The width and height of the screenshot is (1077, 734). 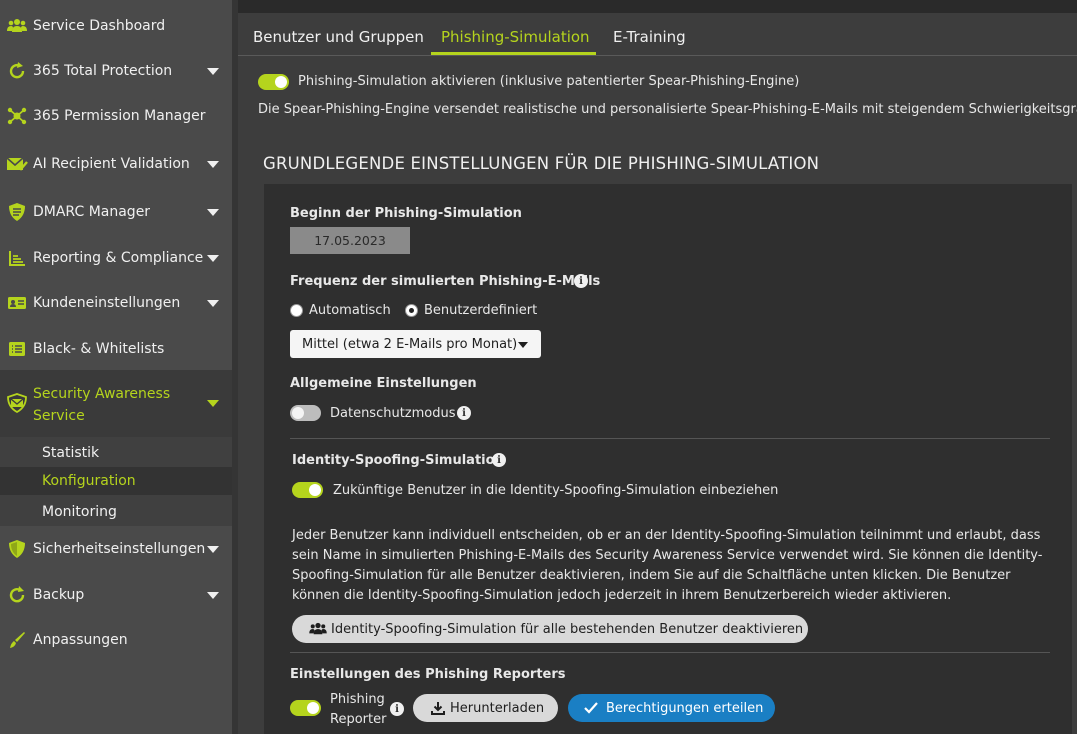 I want to click on frequency-select-value: Mittel (etwa 2 E-Mails pro Monat), so click(x=410, y=344).